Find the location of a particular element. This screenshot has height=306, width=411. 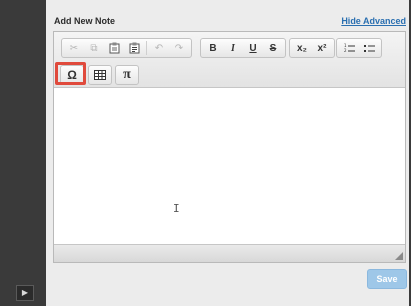

bullet-list-icon is located at coordinates (369, 48).